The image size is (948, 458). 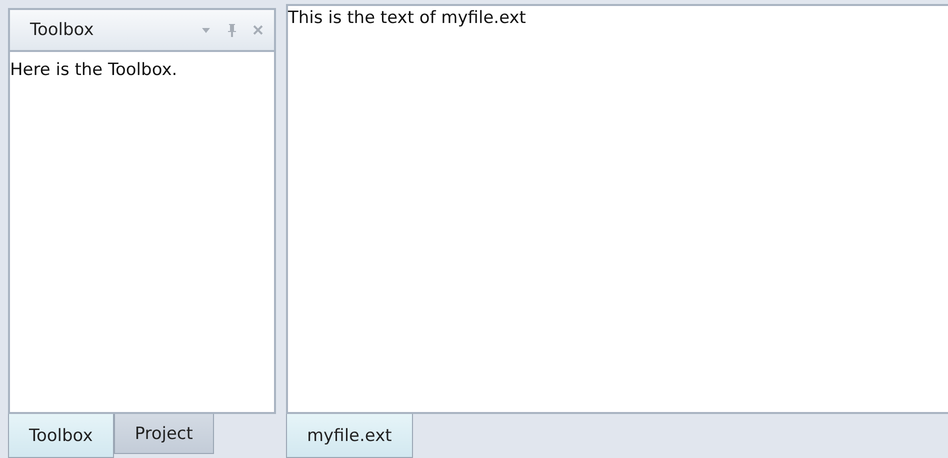 What do you see at coordinates (62, 30) in the screenshot?
I see `pane-title: Toolbox` at bounding box center [62, 30].